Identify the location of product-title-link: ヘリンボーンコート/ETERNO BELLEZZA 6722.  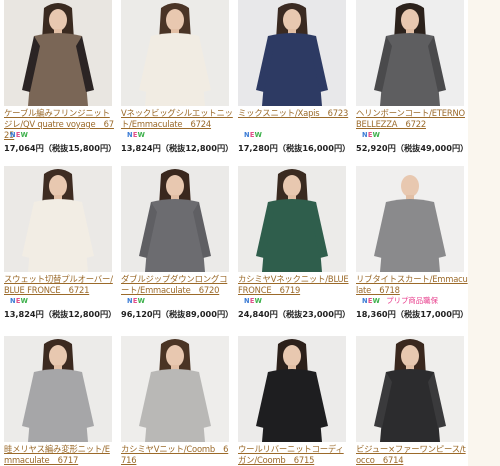
(412, 119).